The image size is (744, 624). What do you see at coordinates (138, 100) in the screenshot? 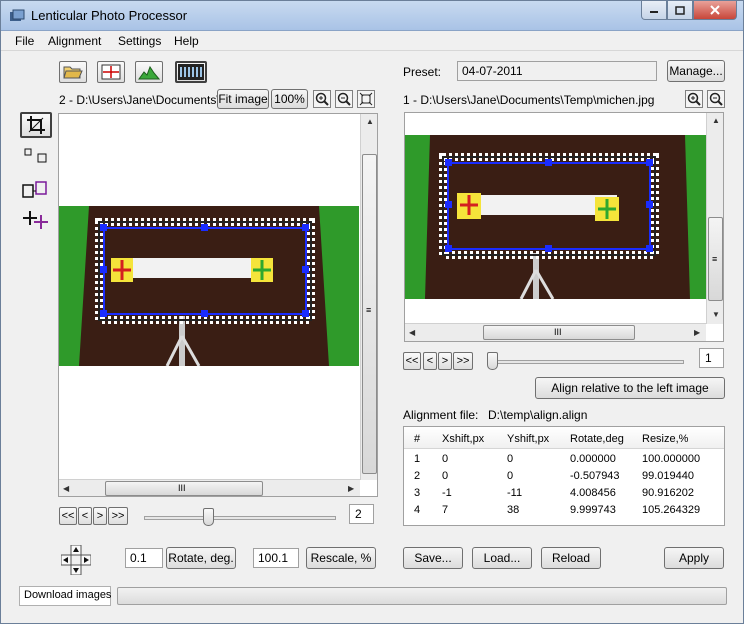
I see `left-image-path: 2 - D:\Users\Jane\Documents\Temp` at bounding box center [138, 100].